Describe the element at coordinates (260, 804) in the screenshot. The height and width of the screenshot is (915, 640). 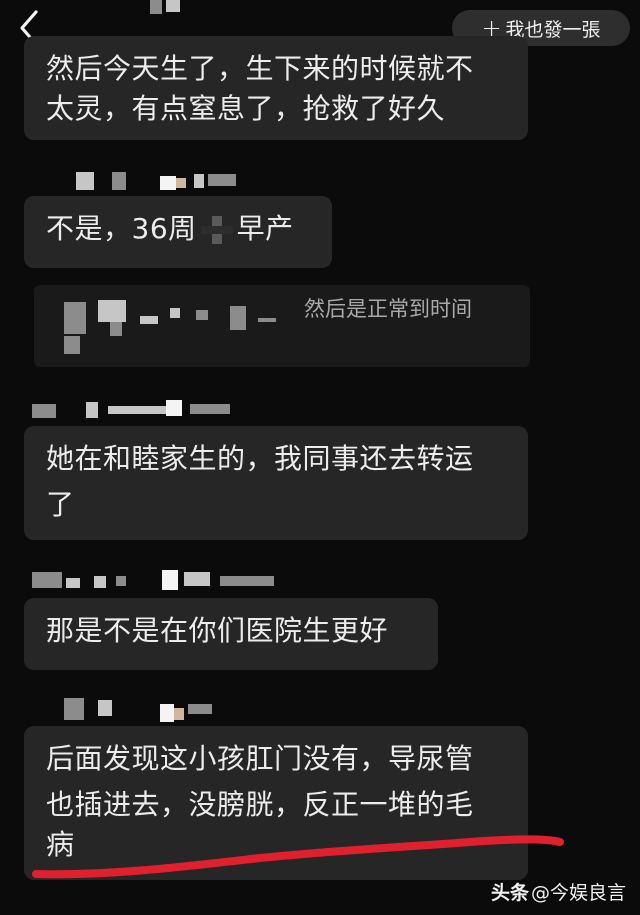
I see `message-line: 也插进去，没膀胱，反正一堆的毛` at that location.